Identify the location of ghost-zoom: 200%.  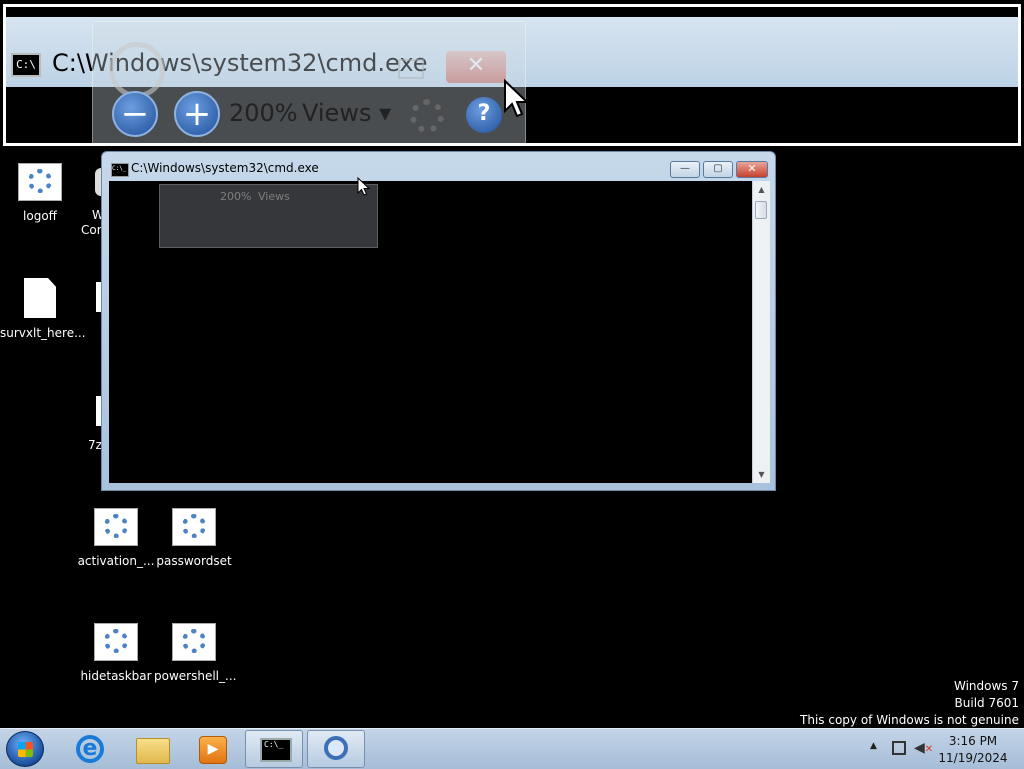
(236, 196).